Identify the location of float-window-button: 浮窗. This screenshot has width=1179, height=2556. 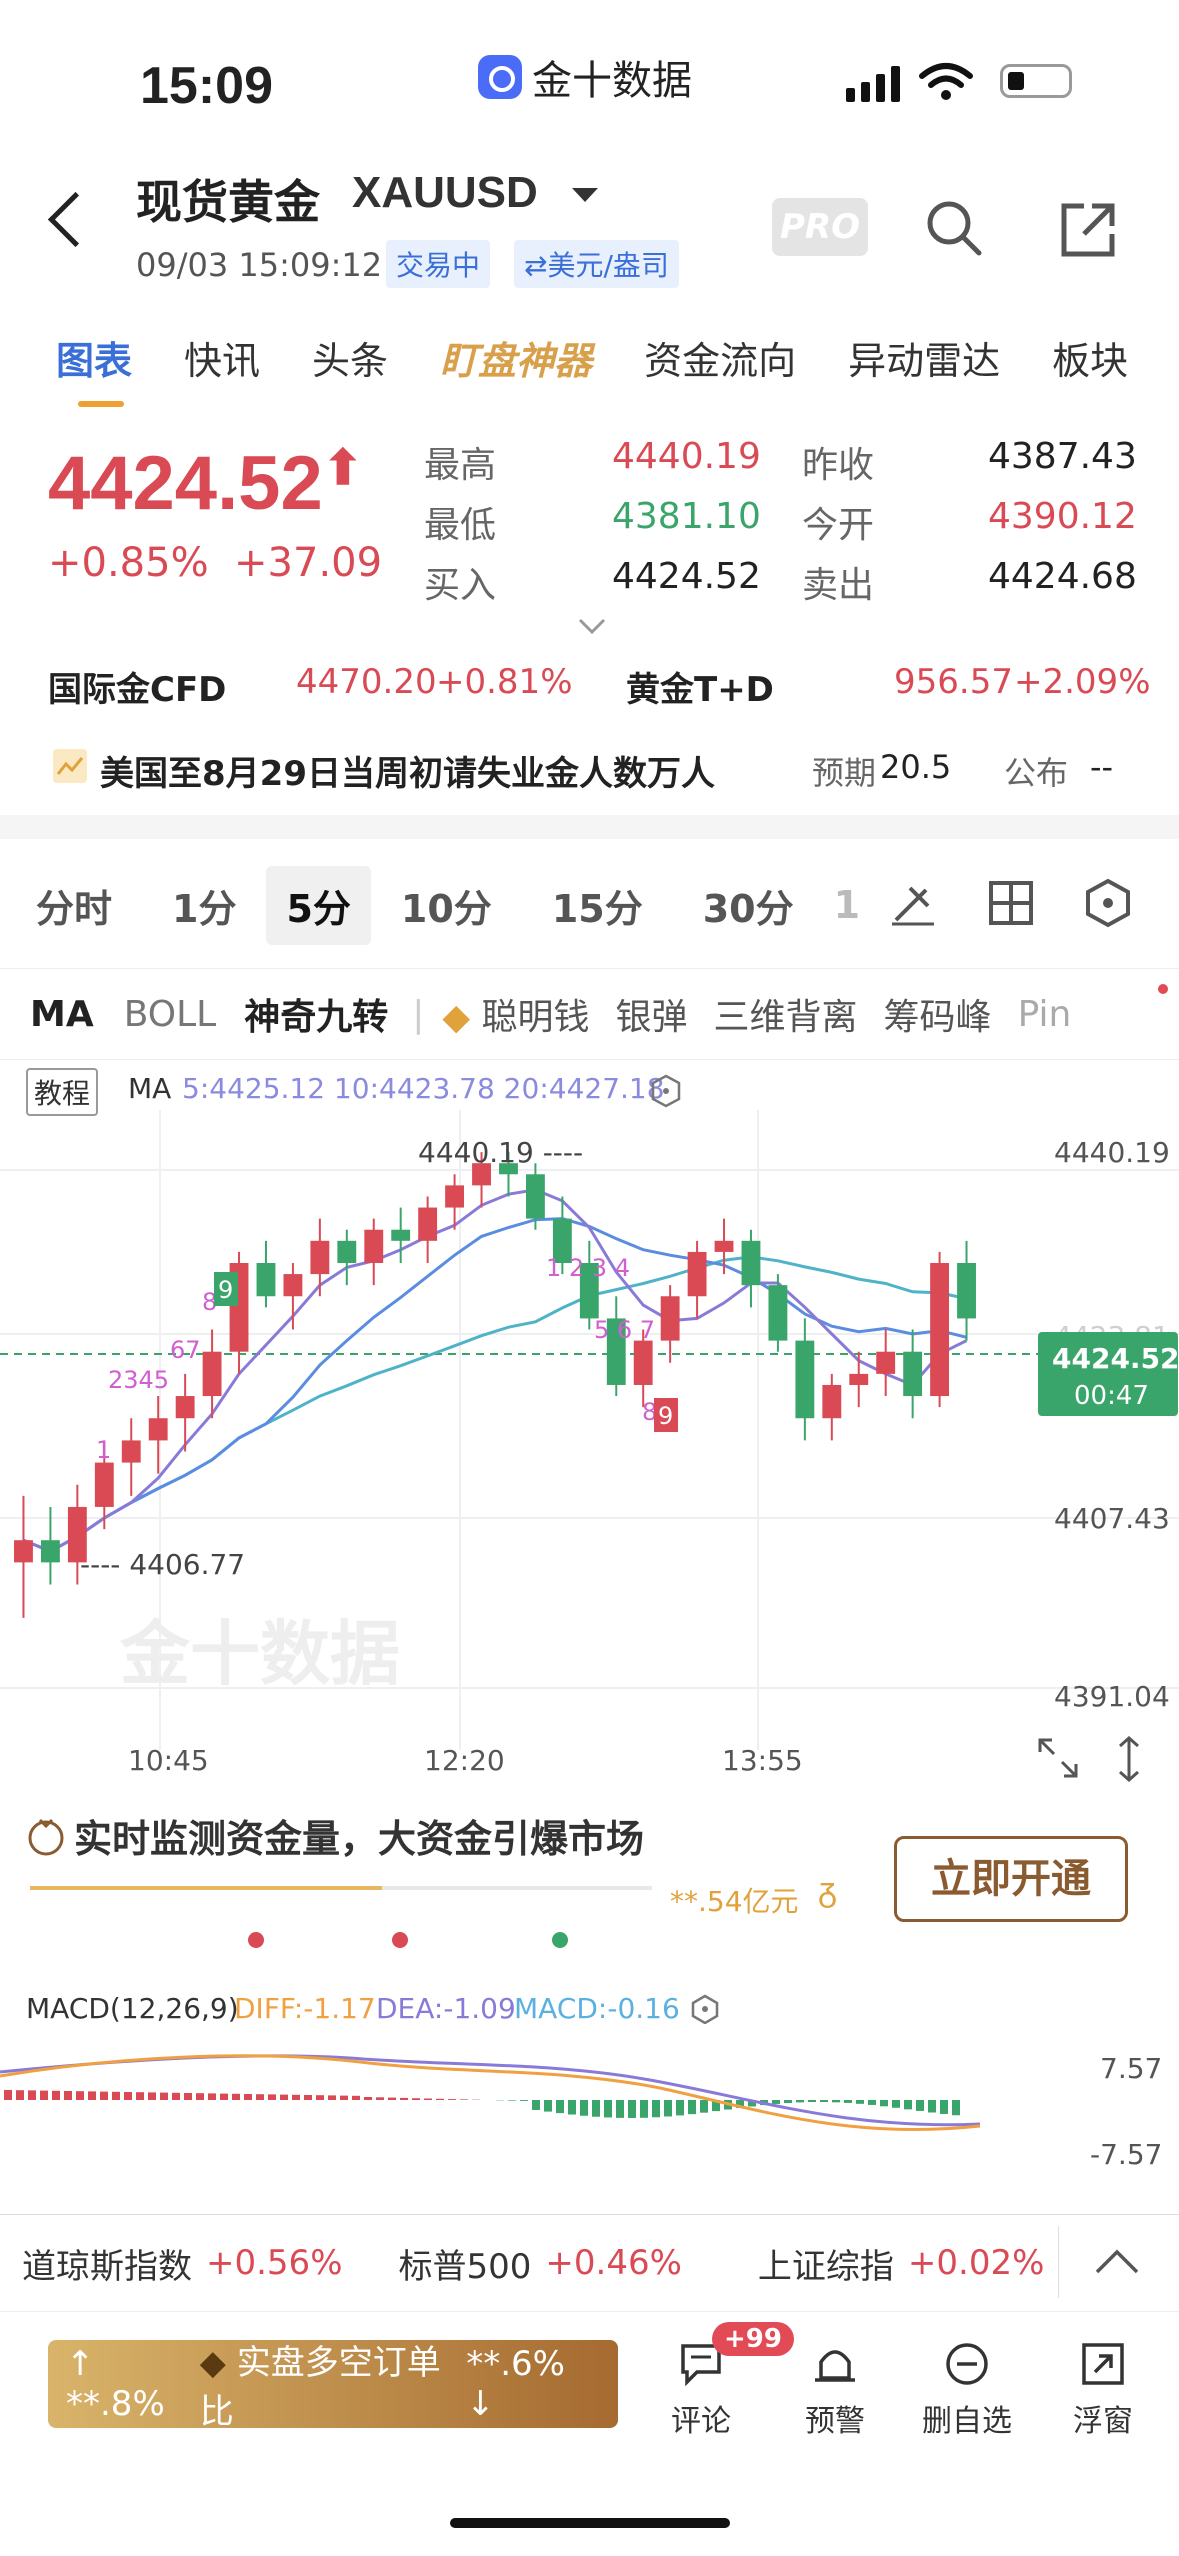
(1103, 2390).